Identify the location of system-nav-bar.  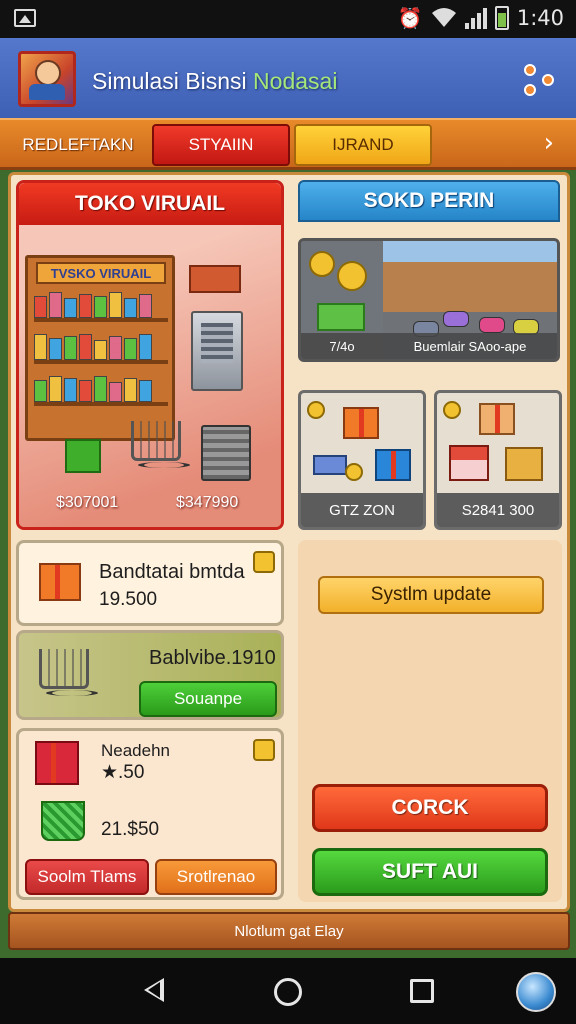
(288, 991).